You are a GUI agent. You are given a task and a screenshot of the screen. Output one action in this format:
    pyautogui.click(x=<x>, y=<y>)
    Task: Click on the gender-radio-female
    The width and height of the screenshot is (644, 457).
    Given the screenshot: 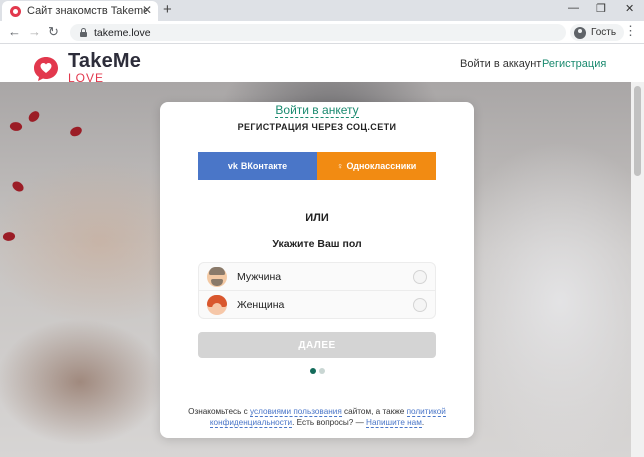 What is the action you would take?
    pyautogui.click(x=420, y=305)
    